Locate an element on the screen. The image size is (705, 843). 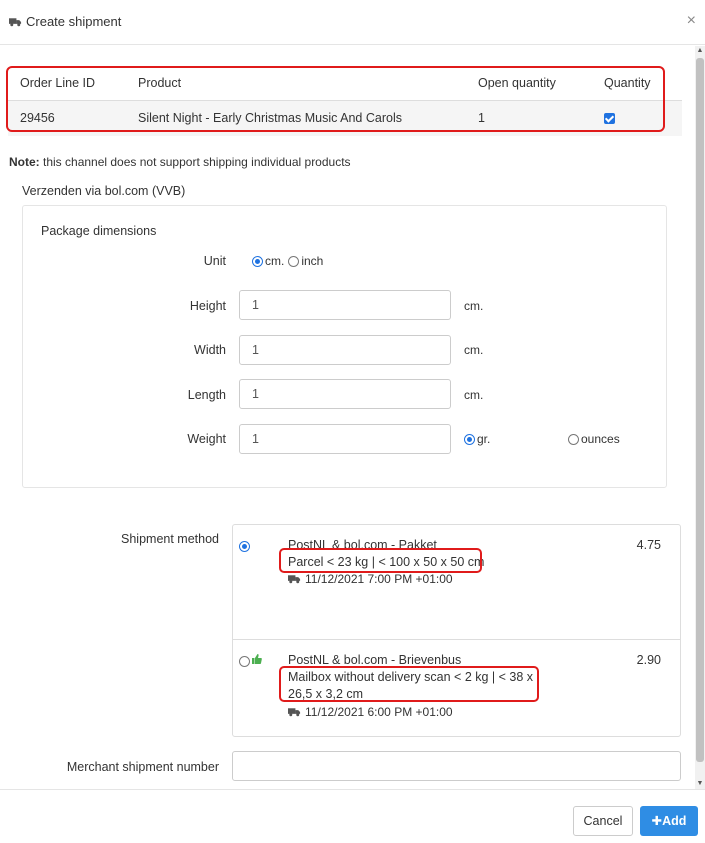
quantity-cell is located at coordinates (637, 118).